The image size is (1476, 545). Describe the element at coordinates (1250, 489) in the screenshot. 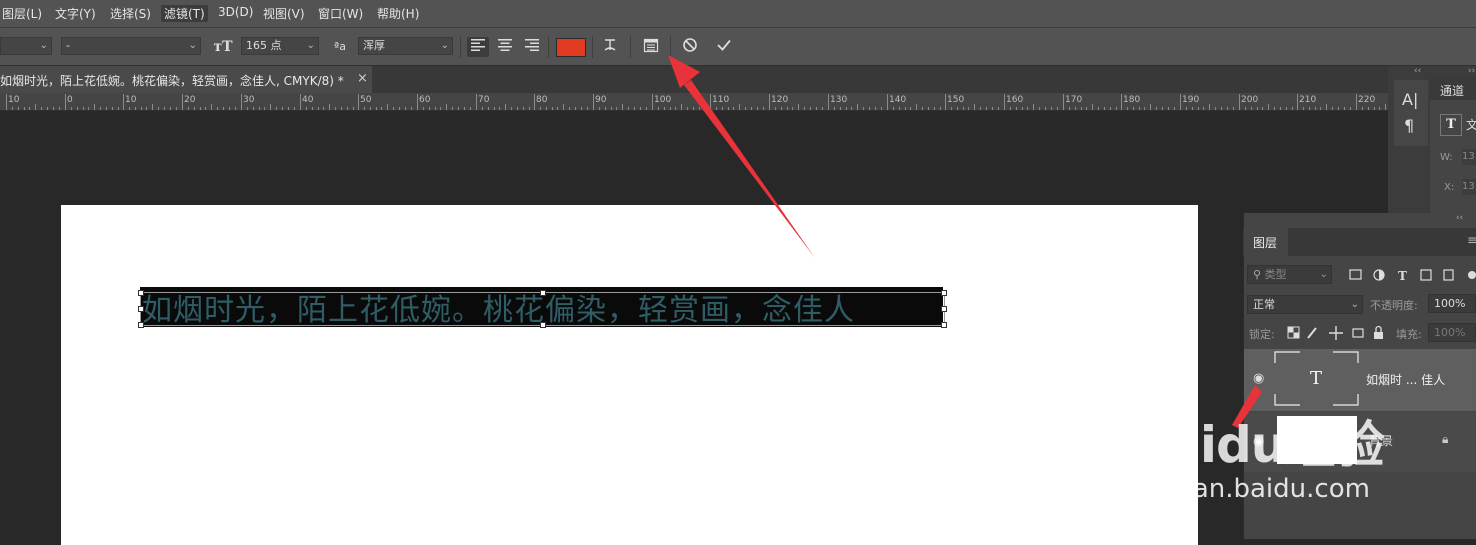

I see `watermark-url: jingyan.baidu.com` at that location.